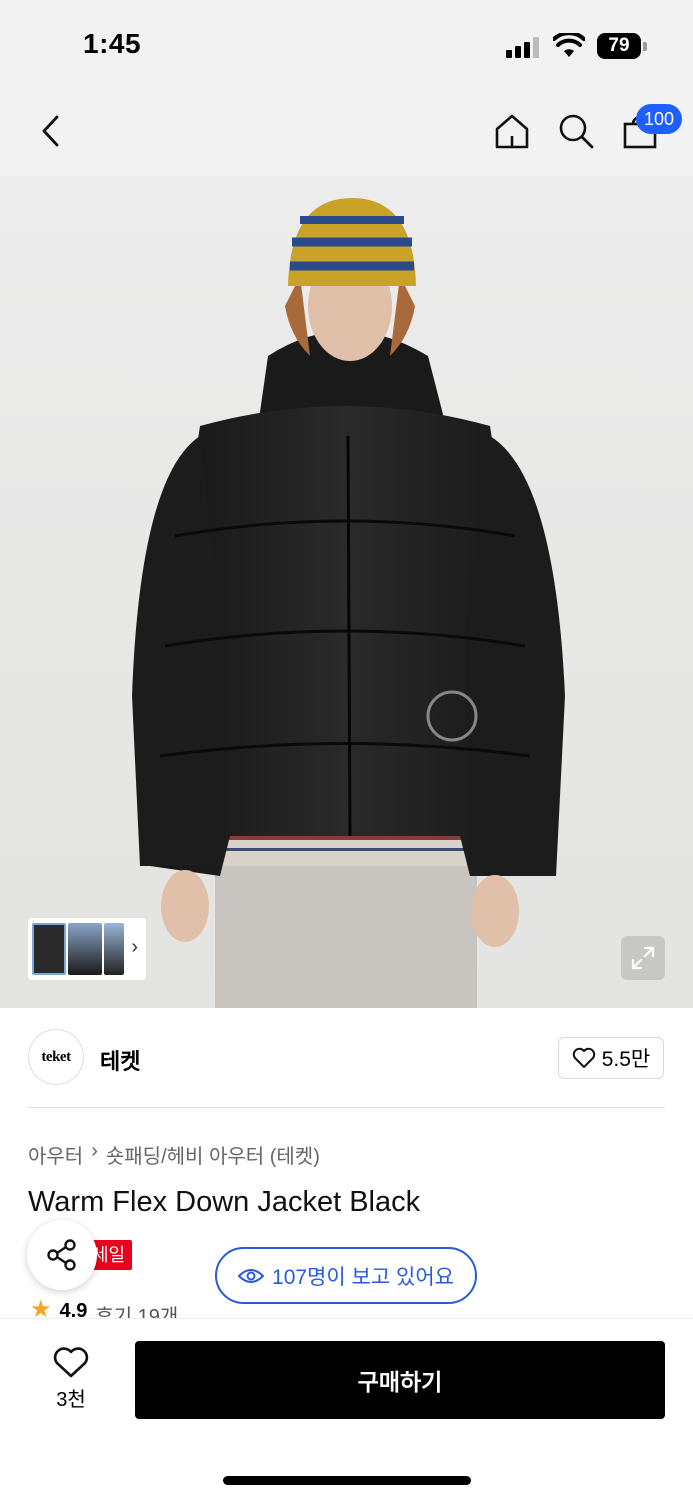 The height and width of the screenshot is (1500, 693). Describe the element at coordinates (55, 1154) in the screenshot. I see `breadcrumb-item-outer: 아우터` at that location.